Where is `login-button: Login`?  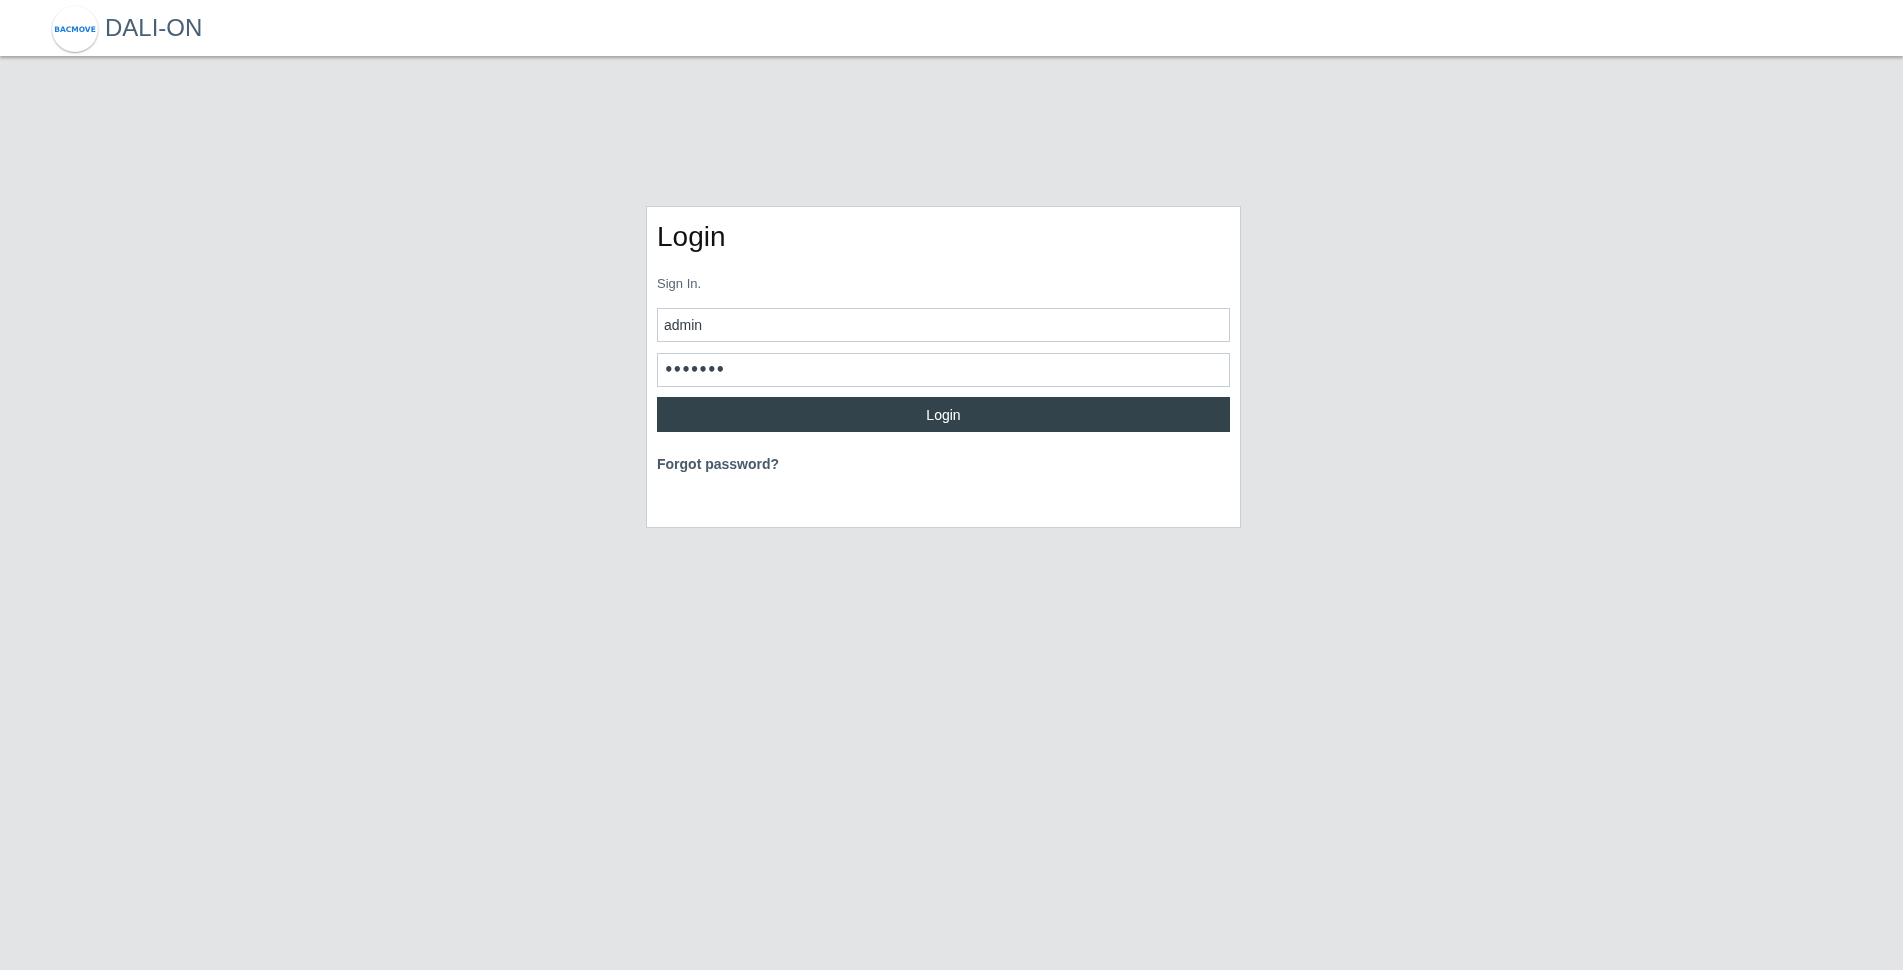
login-button: Login is located at coordinates (943, 414).